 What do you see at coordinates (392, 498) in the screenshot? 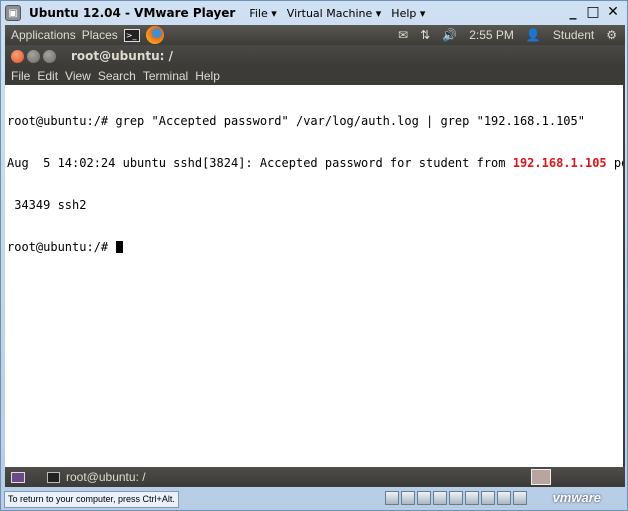
I see `hard-disk-icon` at bounding box center [392, 498].